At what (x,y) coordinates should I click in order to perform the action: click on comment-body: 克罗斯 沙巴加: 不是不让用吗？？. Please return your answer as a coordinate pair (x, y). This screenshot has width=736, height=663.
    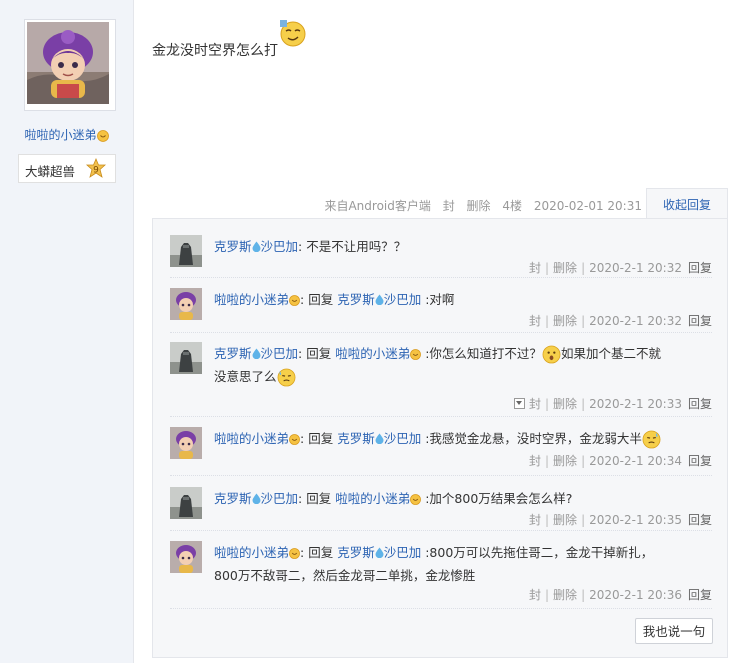
    Looking at the image, I should click on (459, 246).